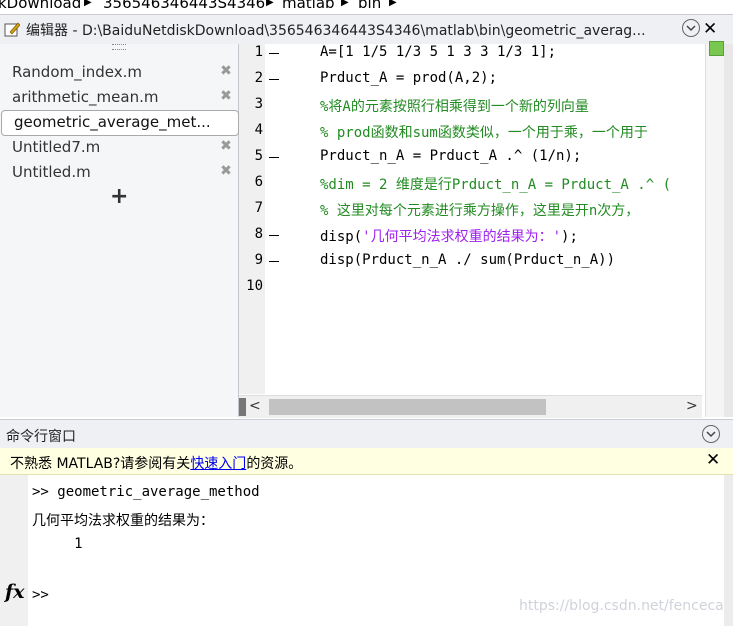 Image resolution: width=733 pixels, height=626 pixels. I want to click on breadcrumb-item: kDownload, so click(40, 6).